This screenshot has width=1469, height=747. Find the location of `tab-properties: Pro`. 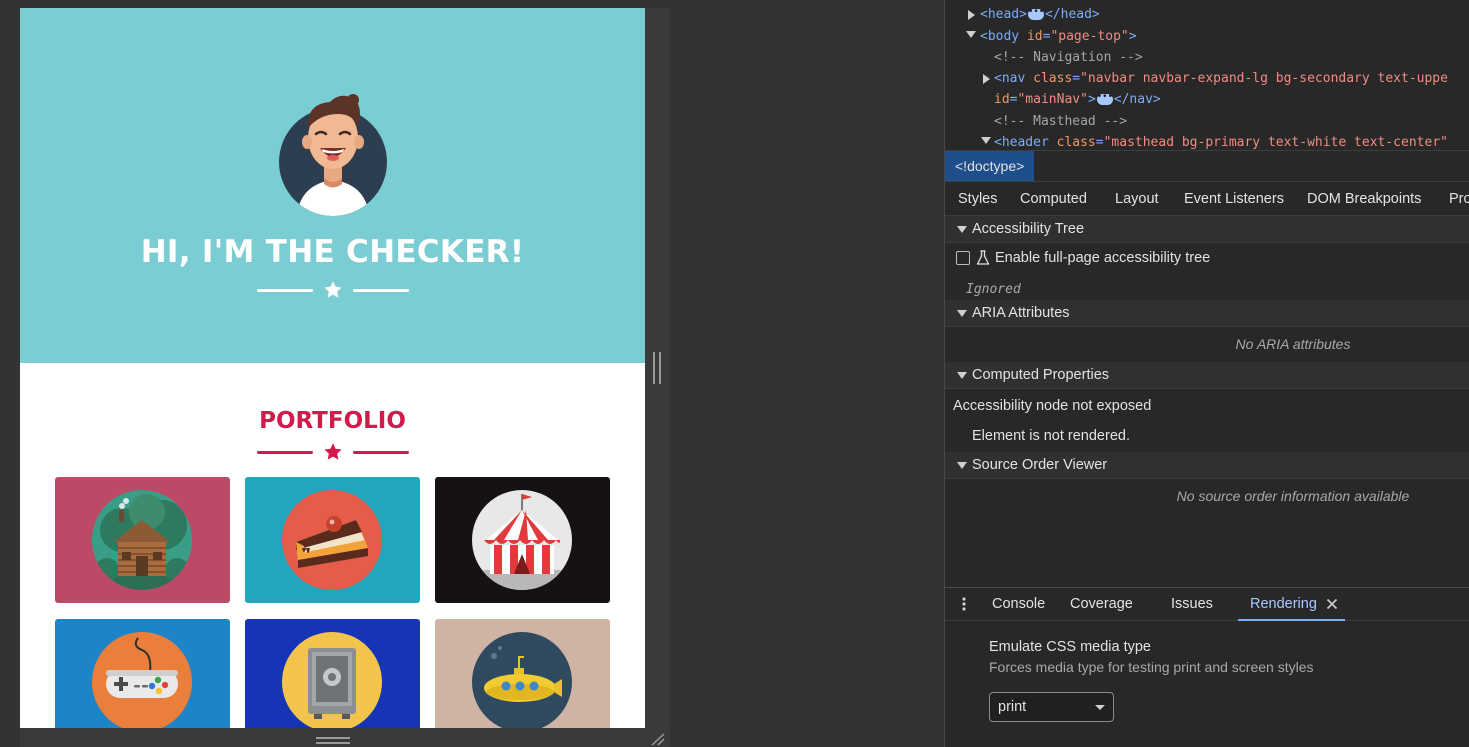

tab-properties: Pro is located at coordinates (1459, 199).